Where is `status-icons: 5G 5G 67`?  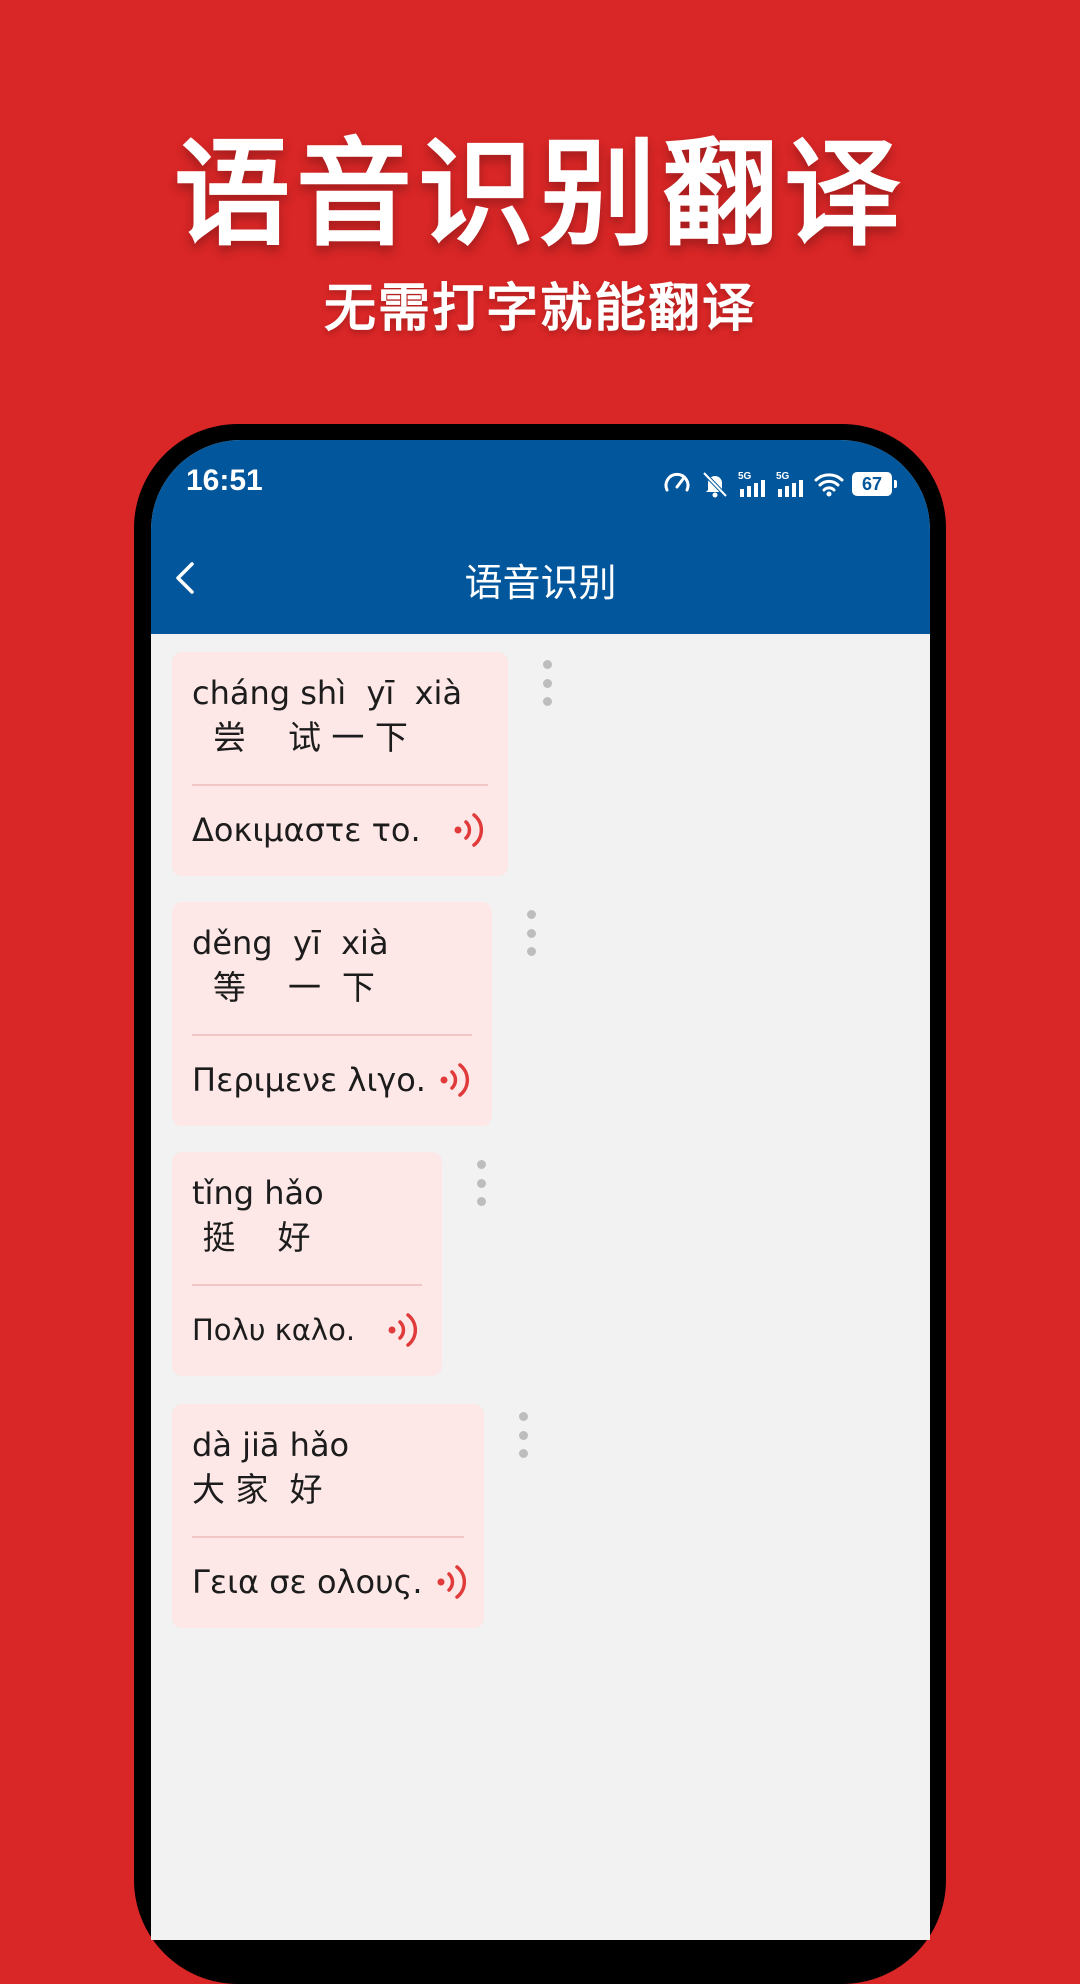
status-icons: 5G 5G 67 is located at coordinates (779, 484).